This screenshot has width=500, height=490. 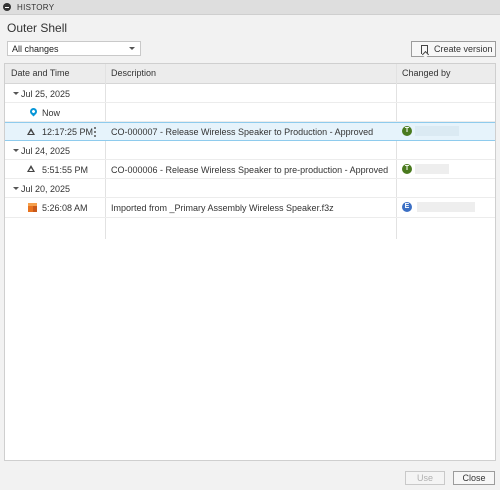 I want to click on column-header-date: Date and Time, so click(x=55, y=73).